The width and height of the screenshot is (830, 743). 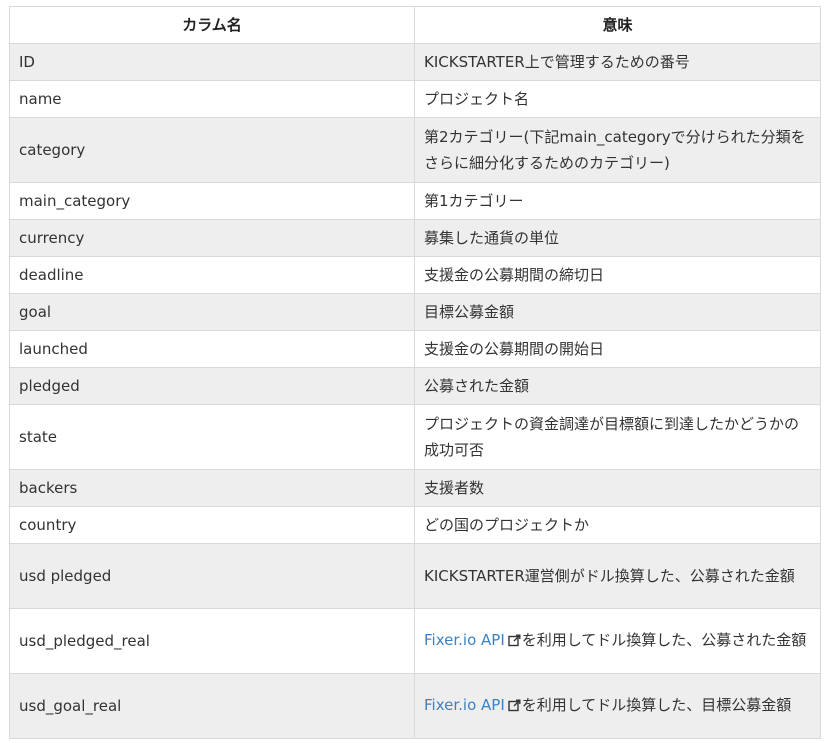 I want to click on cell-column-name: pledged, so click(x=212, y=386).